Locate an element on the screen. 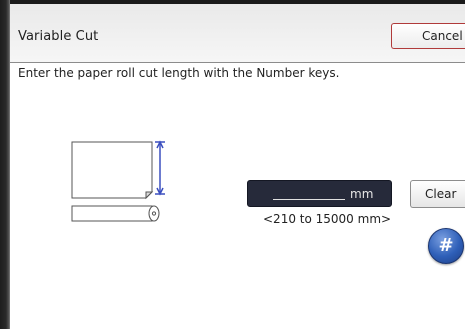 This screenshot has width=465, height=329. hash-label: # is located at coordinates (446, 245).